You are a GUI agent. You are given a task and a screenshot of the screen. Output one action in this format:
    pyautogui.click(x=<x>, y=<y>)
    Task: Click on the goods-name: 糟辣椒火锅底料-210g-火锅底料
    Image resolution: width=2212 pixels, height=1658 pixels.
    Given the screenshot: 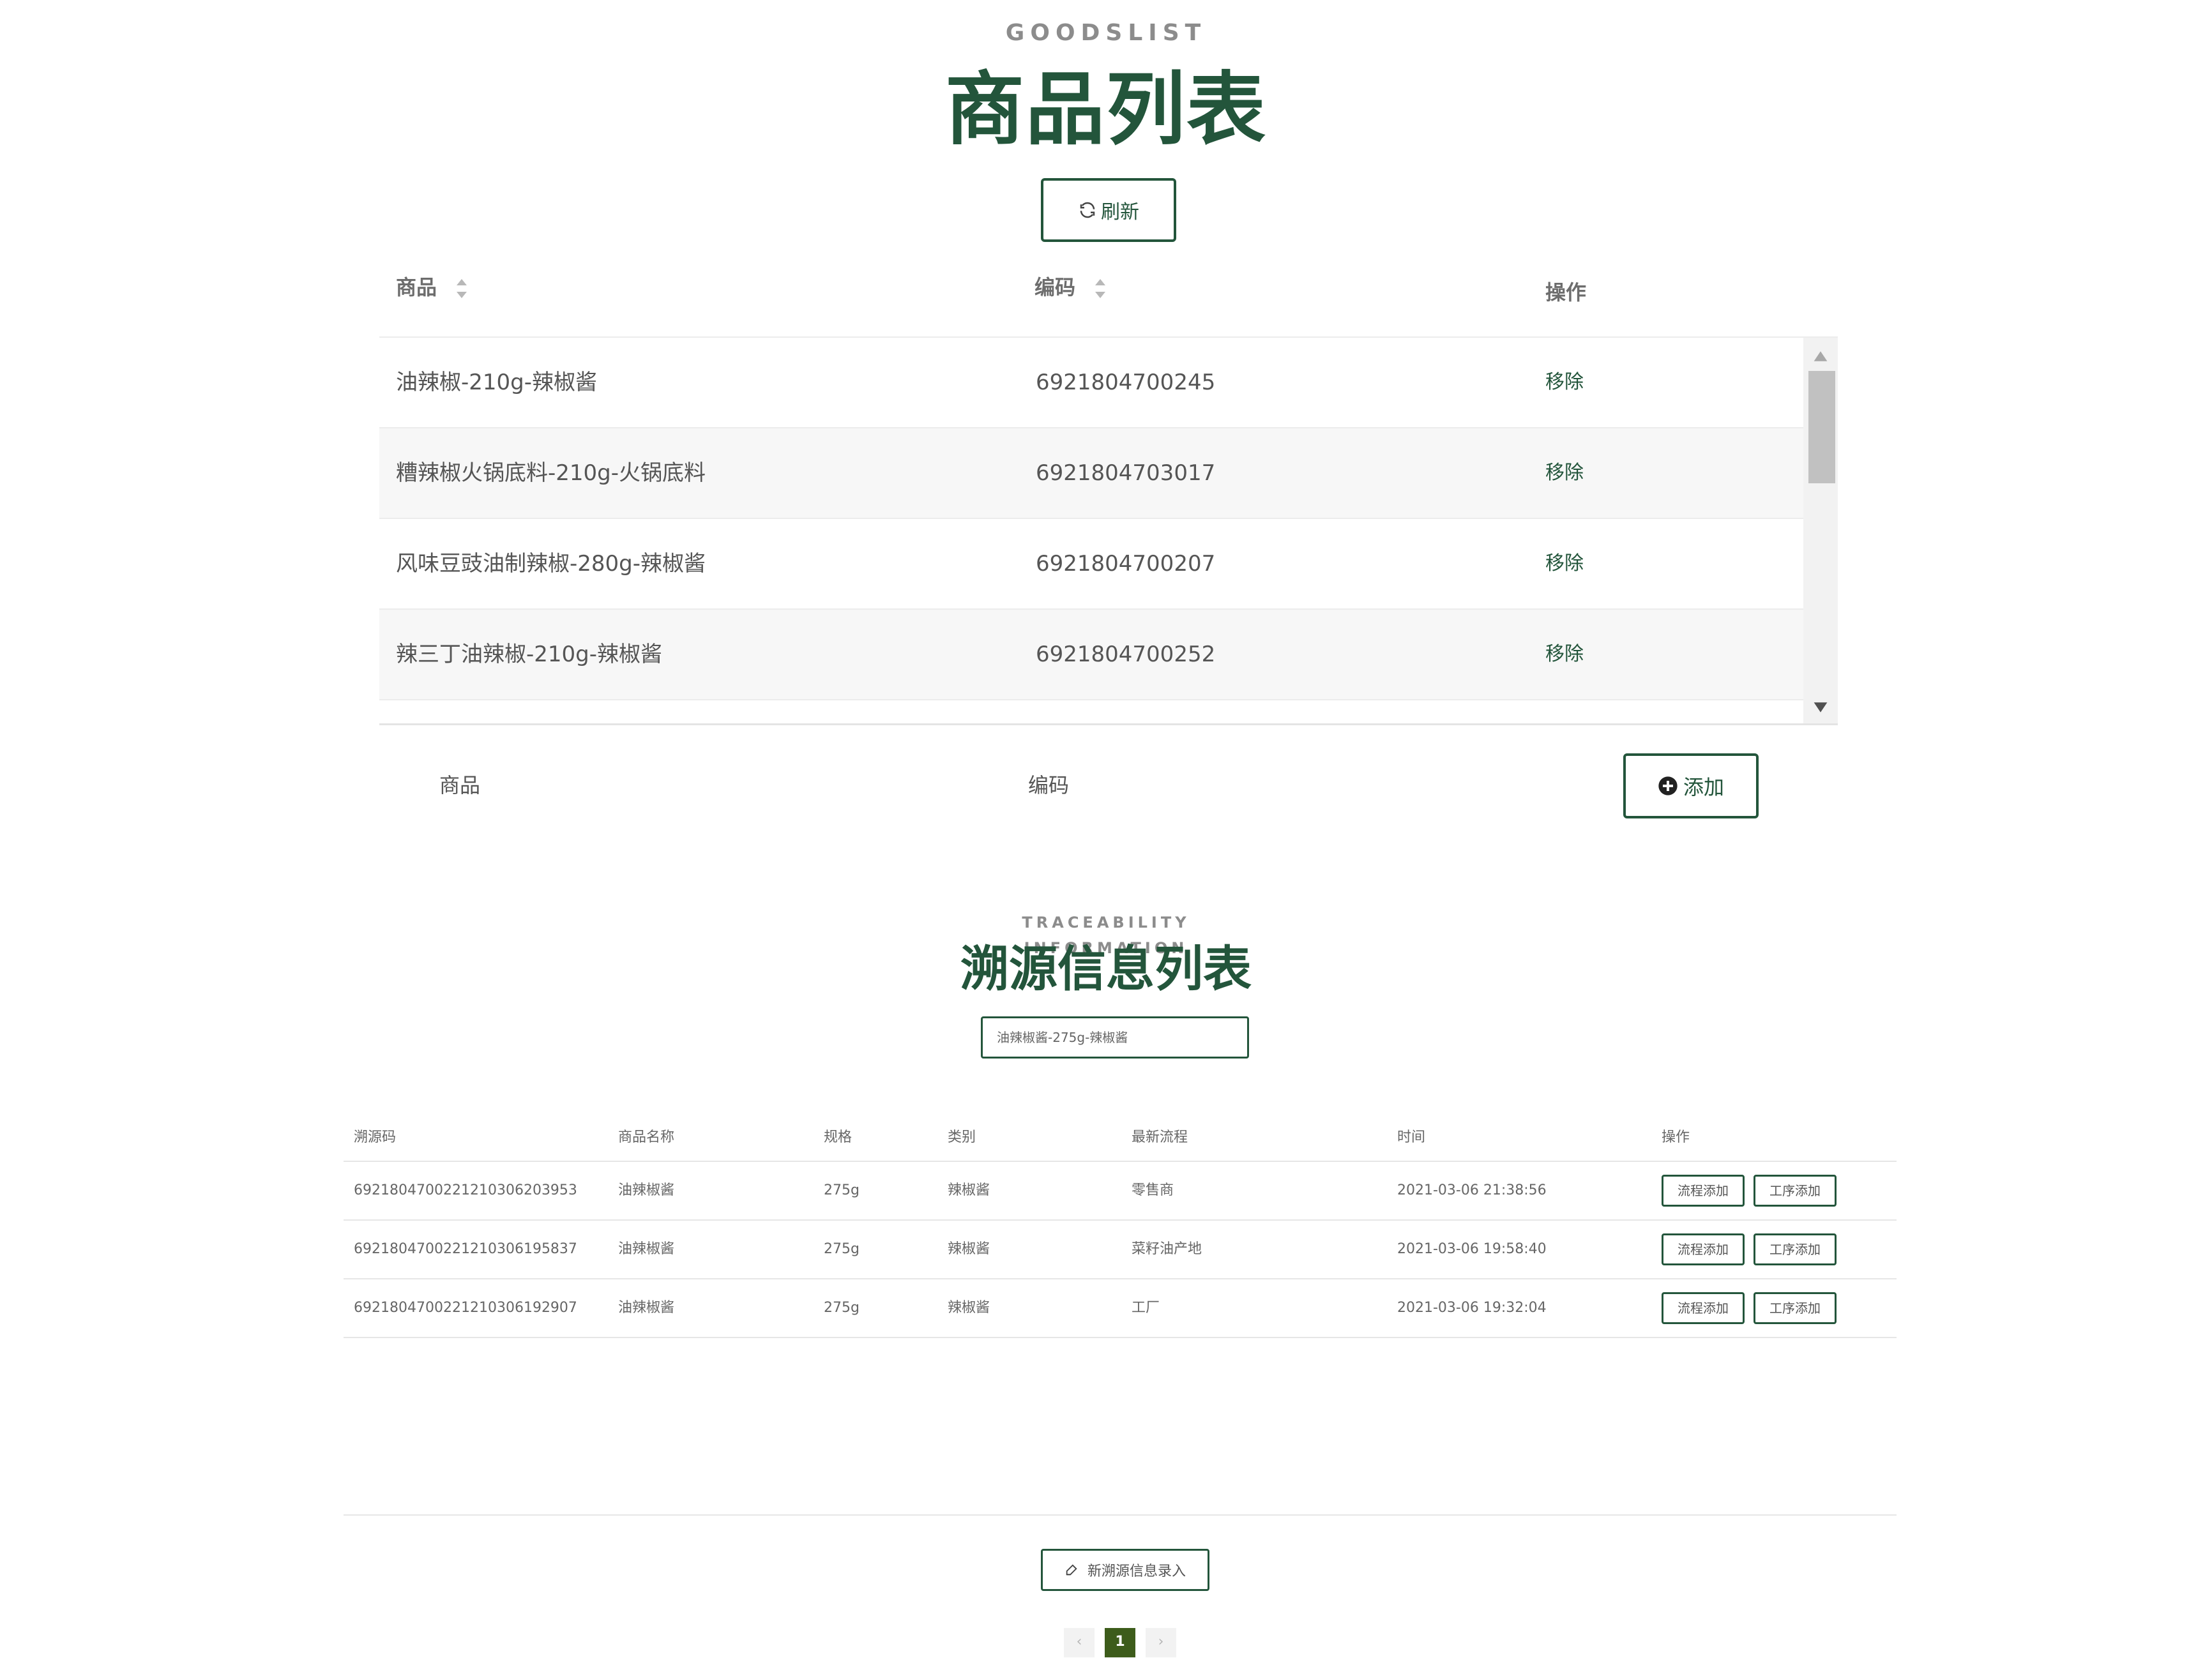 What is the action you would take?
    pyautogui.click(x=551, y=473)
    